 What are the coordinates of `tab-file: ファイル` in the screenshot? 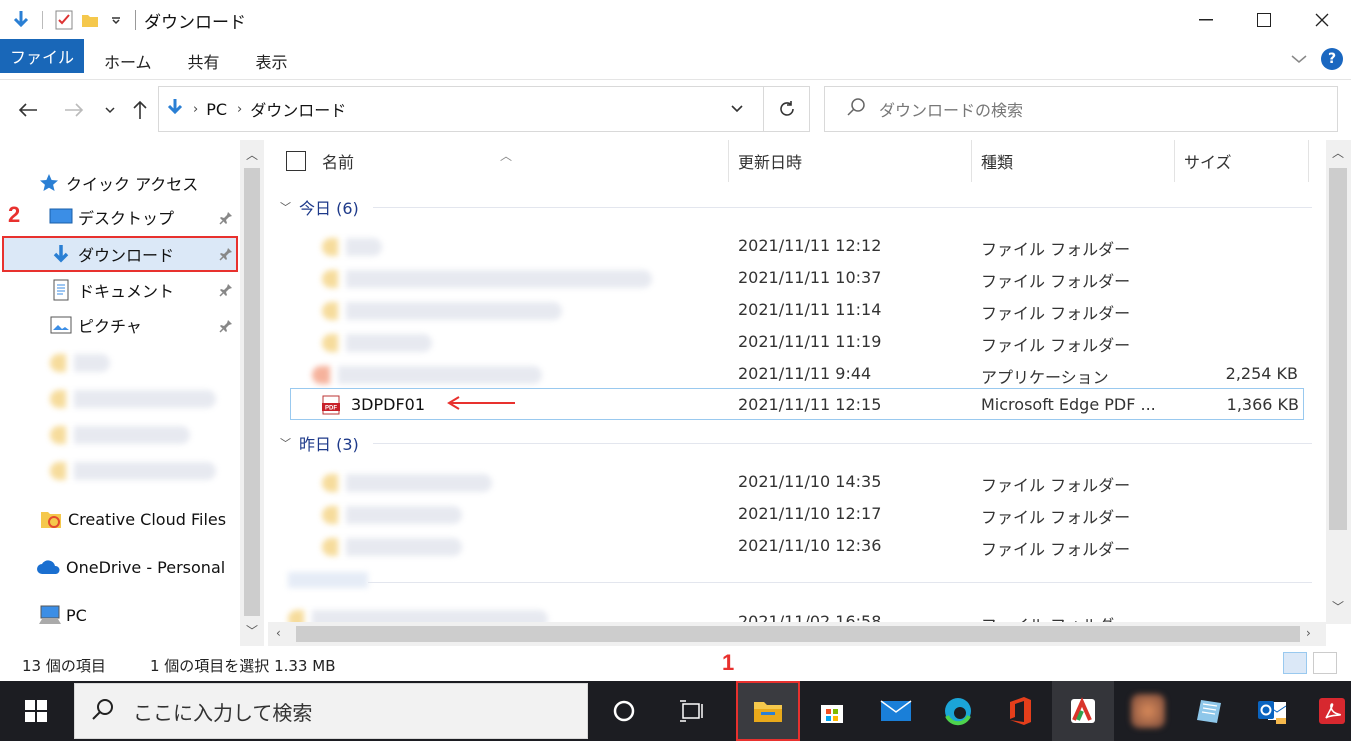 It's located at (42, 56).